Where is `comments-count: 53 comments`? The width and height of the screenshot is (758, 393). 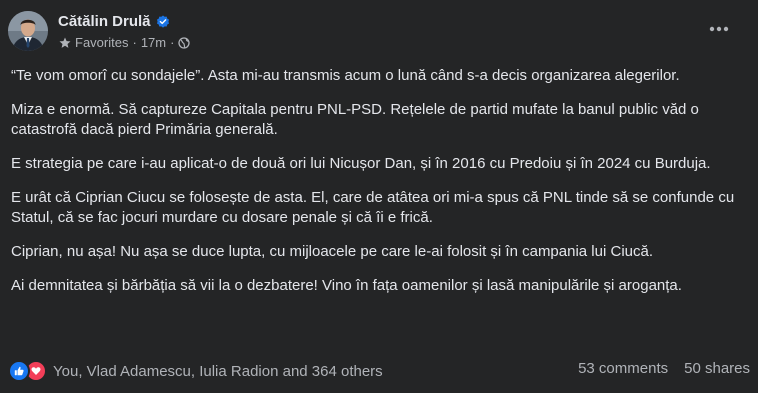 comments-count: 53 comments is located at coordinates (623, 368).